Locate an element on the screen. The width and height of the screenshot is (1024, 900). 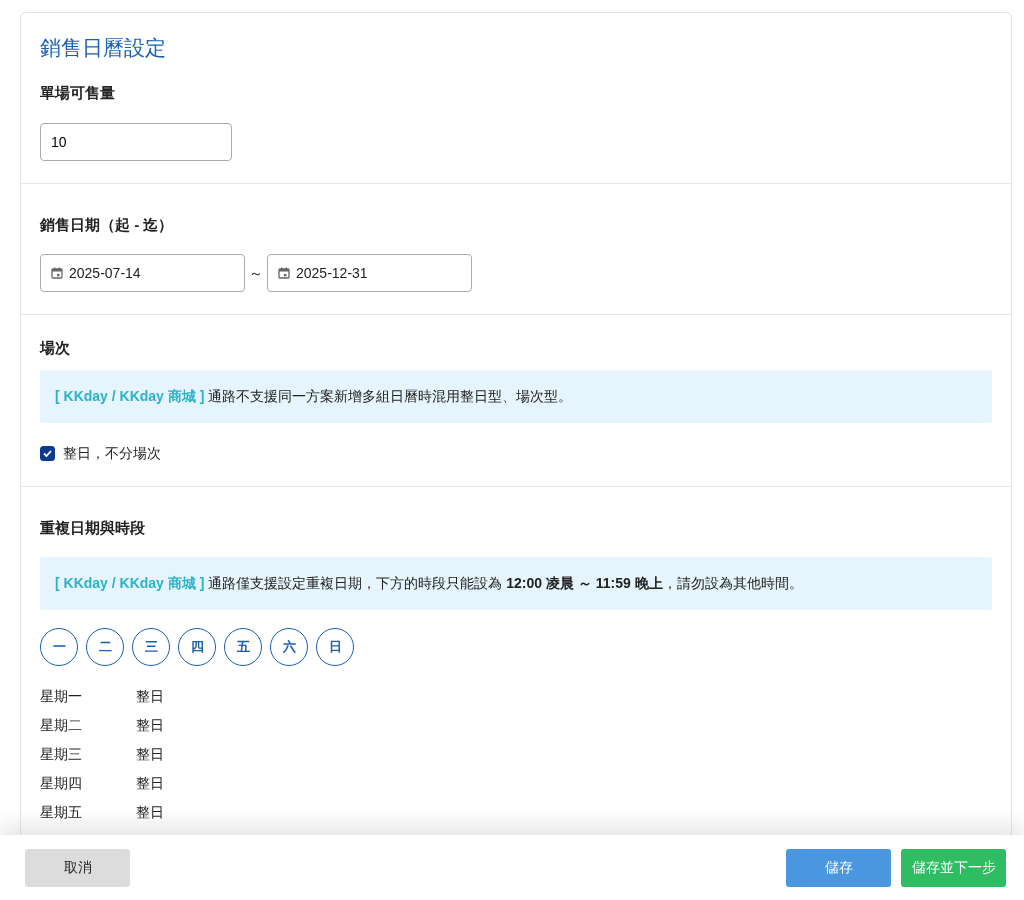
start-date-field: 2025-07-14 is located at coordinates (142, 273).